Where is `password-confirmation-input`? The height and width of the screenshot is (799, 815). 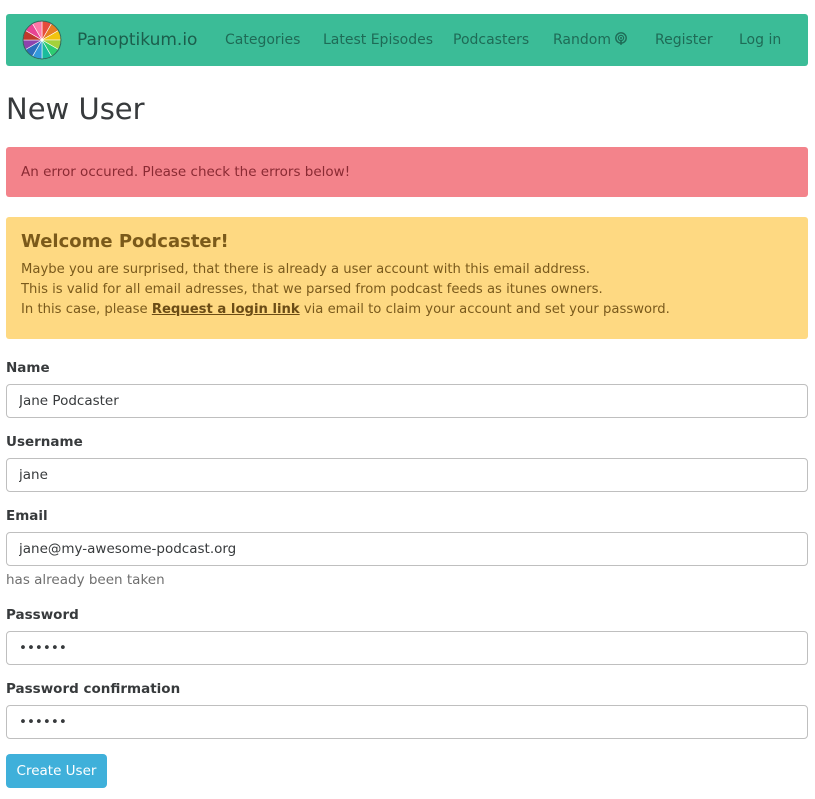 password-confirmation-input is located at coordinates (407, 722).